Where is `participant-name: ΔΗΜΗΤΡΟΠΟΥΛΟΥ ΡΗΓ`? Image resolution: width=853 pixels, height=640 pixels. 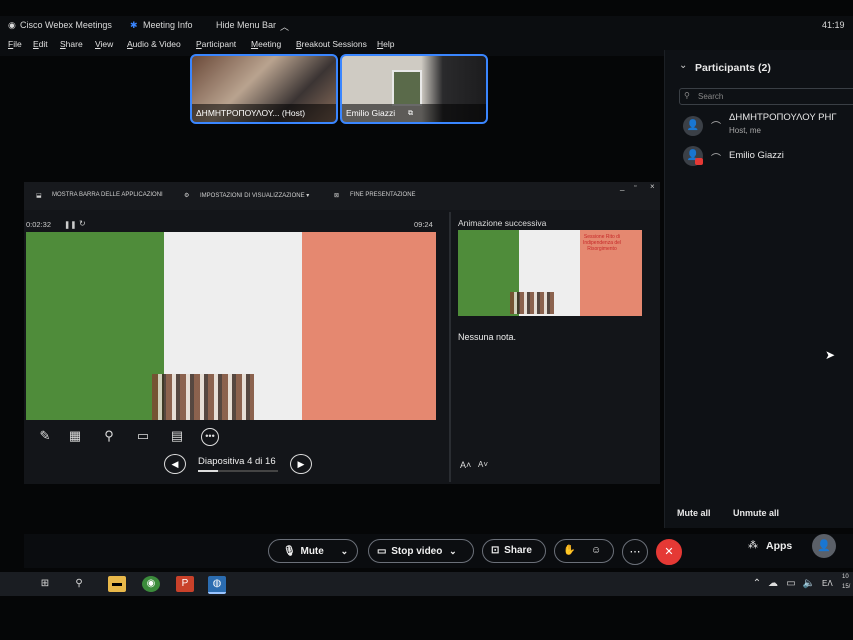
participant-name: ΔΗΜΗΤΡΟΠΟΥΛΟΥ ΡΗΓ is located at coordinates (783, 117).